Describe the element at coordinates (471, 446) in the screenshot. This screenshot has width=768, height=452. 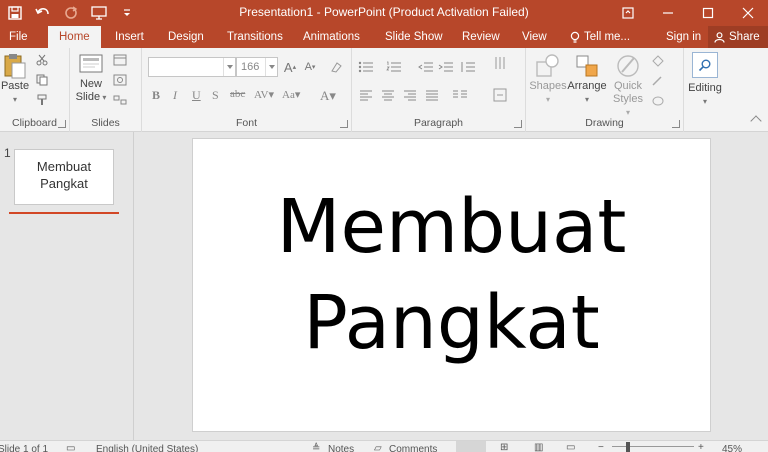
I see `normal-view-icon` at that location.